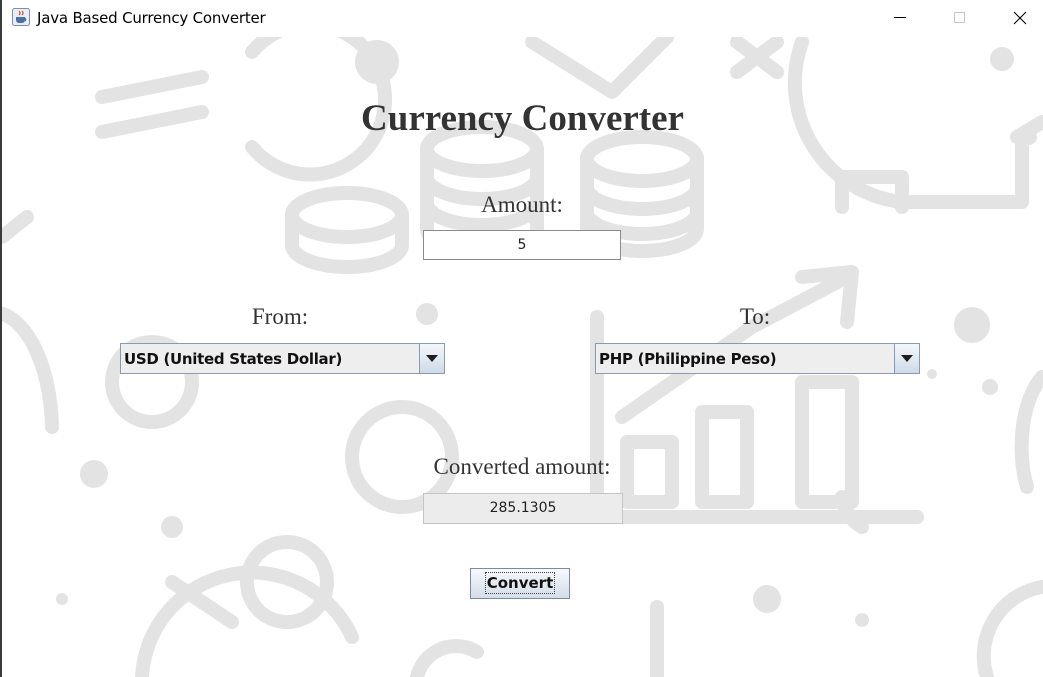 The image size is (1043, 677). I want to click on converted-amount-field: 285.1305, so click(523, 508).